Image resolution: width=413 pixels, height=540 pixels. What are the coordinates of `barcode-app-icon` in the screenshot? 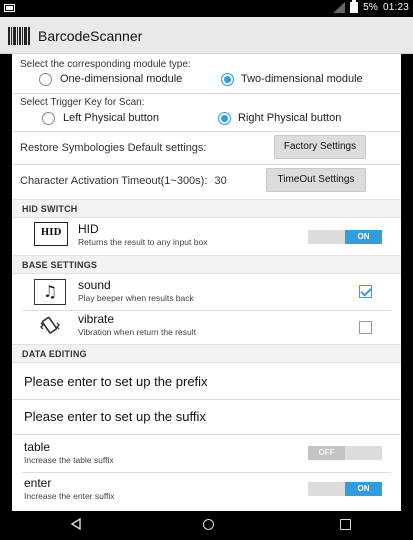 It's located at (19, 36).